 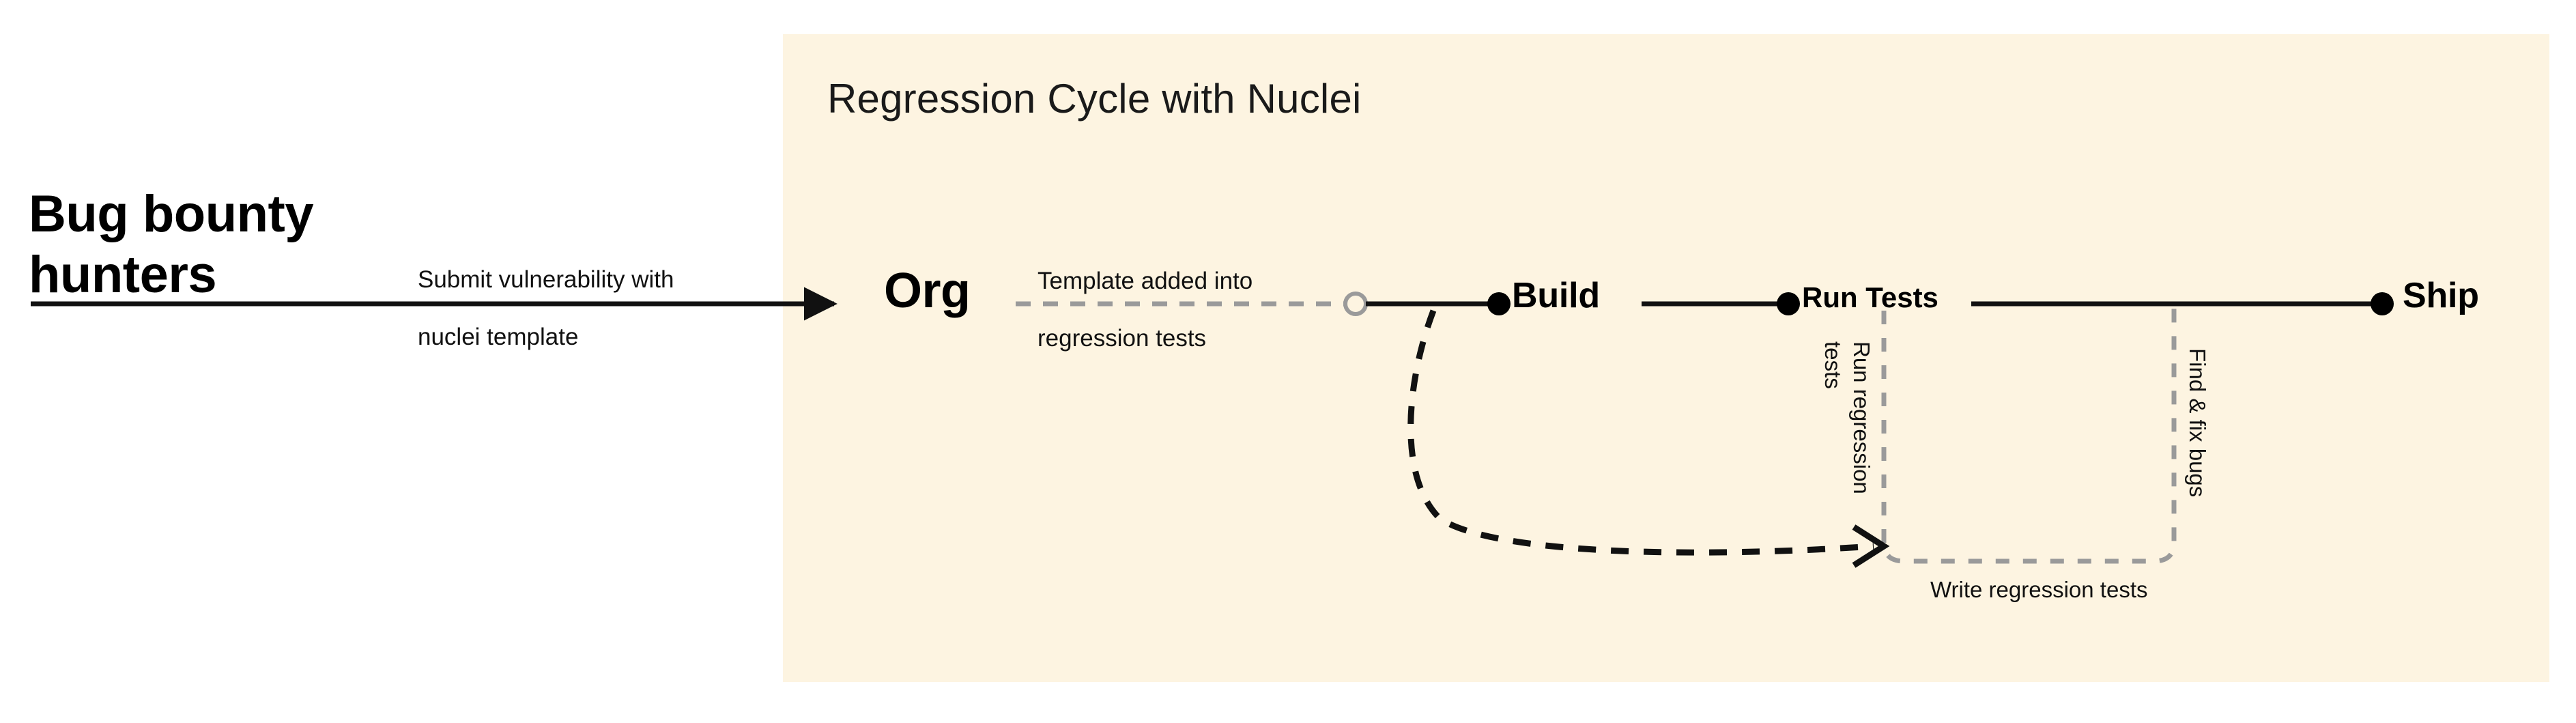 I want to click on run-regression-tests-label: Run regression tests, so click(x=1845, y=443).